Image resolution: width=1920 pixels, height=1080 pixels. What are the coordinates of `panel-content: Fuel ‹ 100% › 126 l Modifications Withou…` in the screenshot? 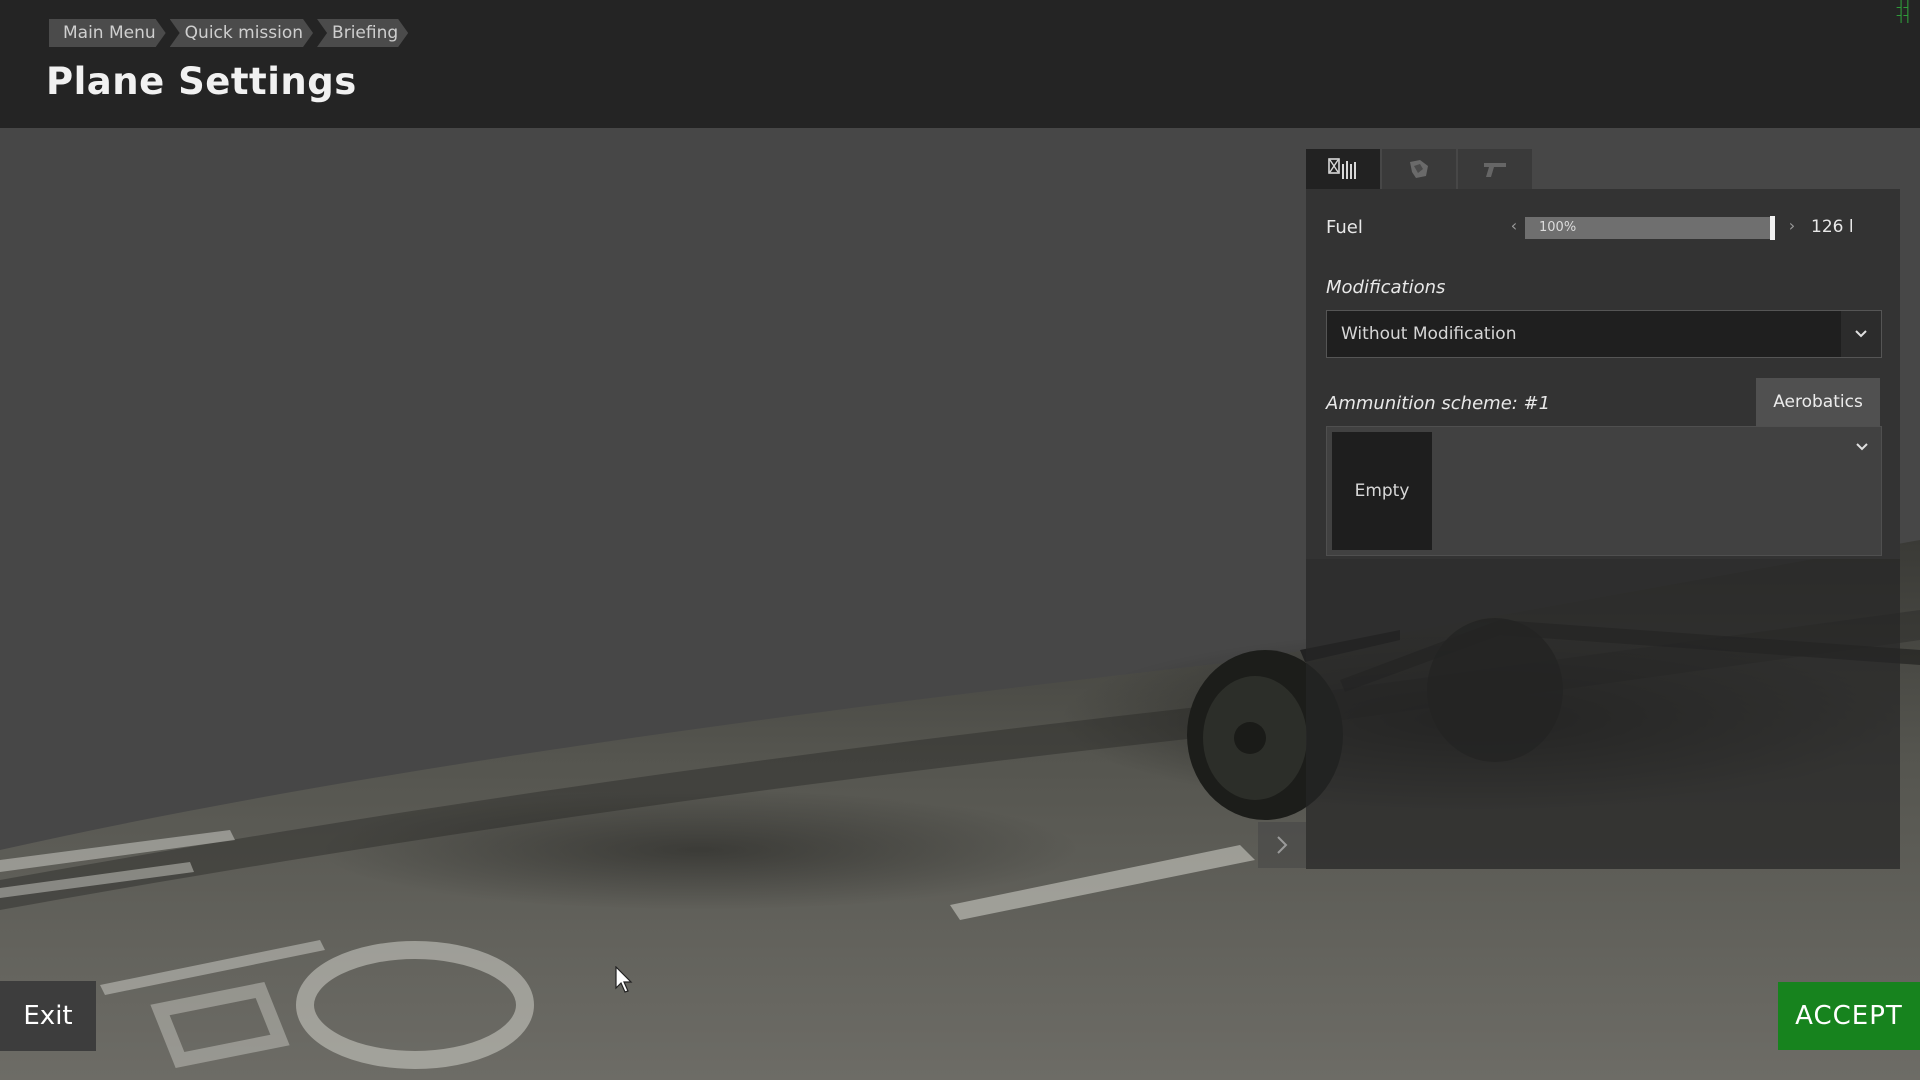 It's located at (1603, 374).